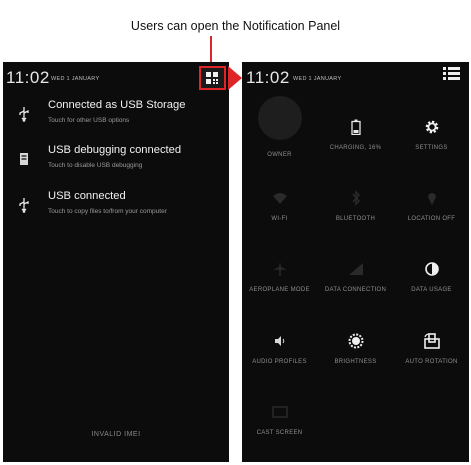 The image size is (471, 465). What do you see at coordinates (431, 341) in the screenshot?
I see `rotate-icon` at bounding box center [431, 341].